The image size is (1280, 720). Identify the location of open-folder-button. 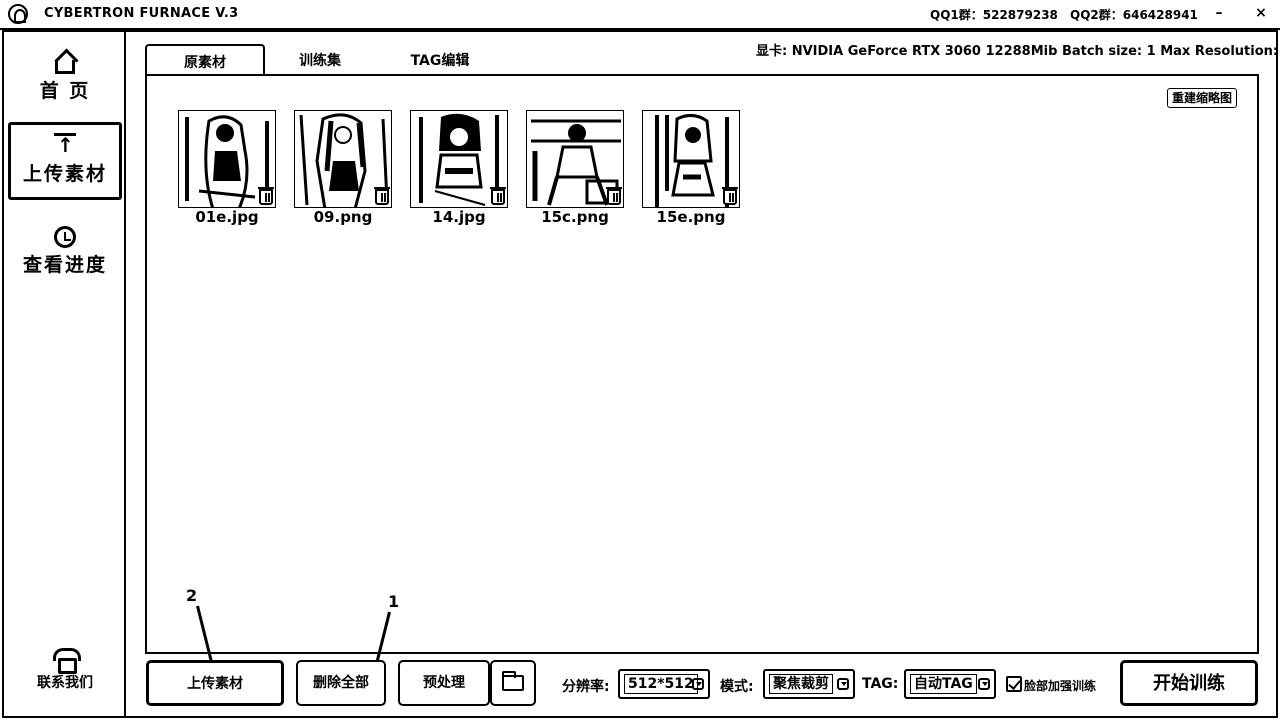
(513, 683).